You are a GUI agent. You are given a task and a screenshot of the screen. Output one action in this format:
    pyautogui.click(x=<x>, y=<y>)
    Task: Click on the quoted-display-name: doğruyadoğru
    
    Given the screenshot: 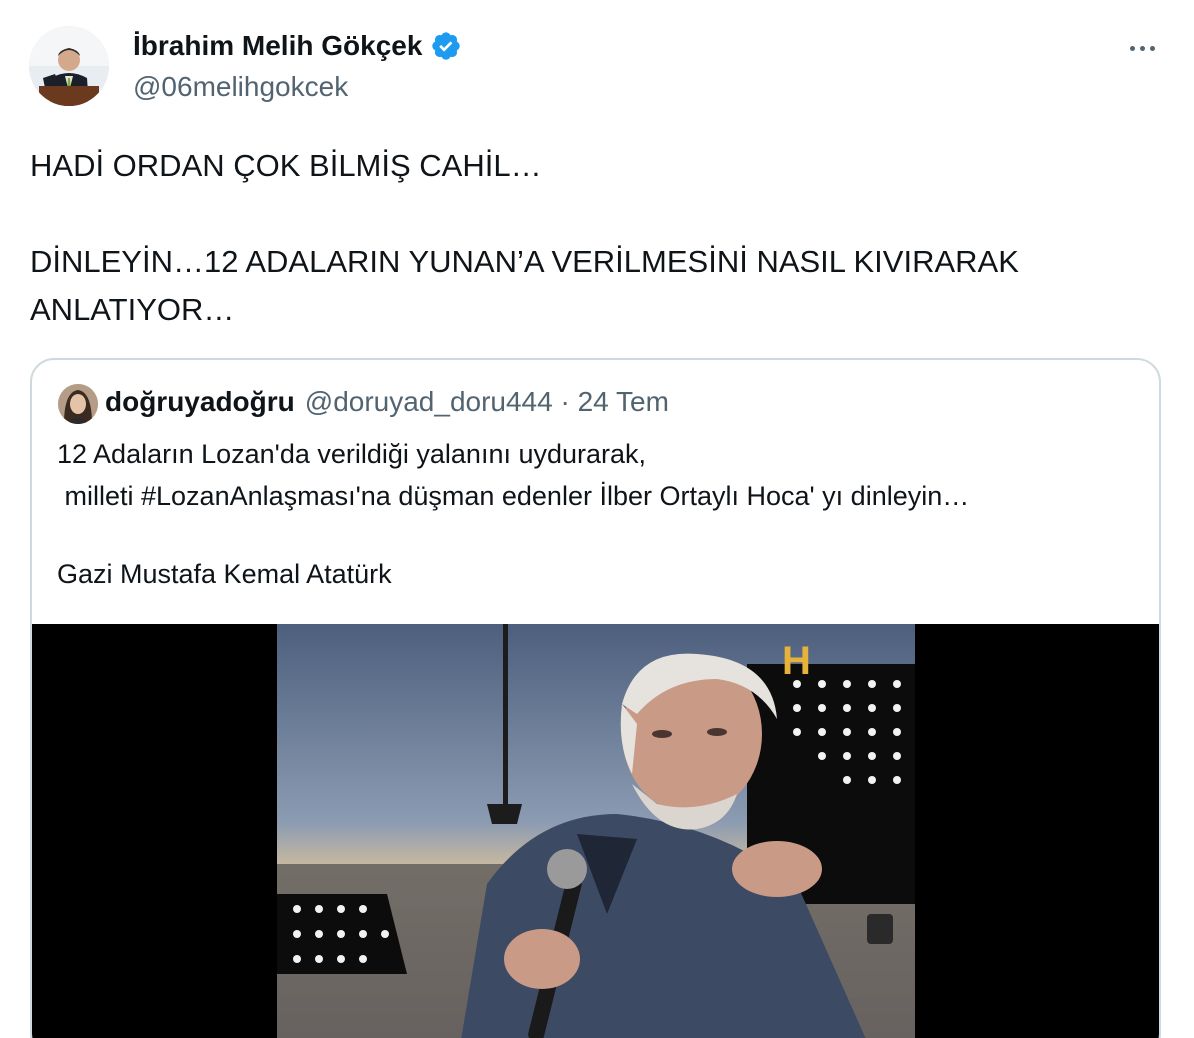 What is the action you would take?
    pyautogui.click(x=200, y=402)
    